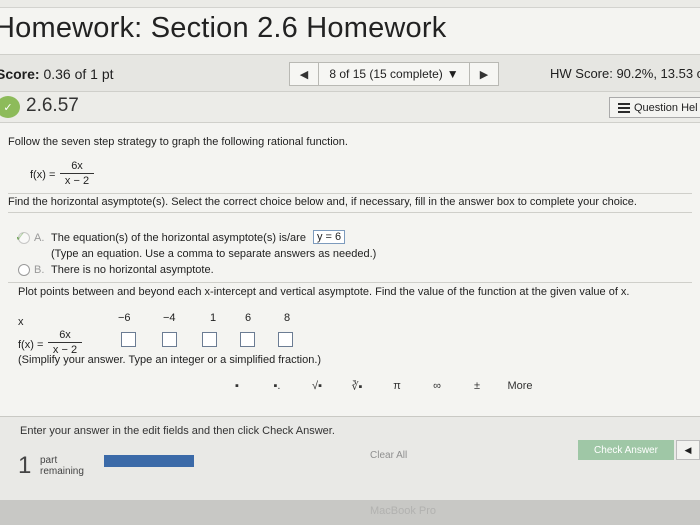 The width and height of the screenshot is (700, 525). What do you see at coordinates (688, 450) in the screenshot?
I see `back-arrow-icon: ◀` at bounding box center [688, 450].